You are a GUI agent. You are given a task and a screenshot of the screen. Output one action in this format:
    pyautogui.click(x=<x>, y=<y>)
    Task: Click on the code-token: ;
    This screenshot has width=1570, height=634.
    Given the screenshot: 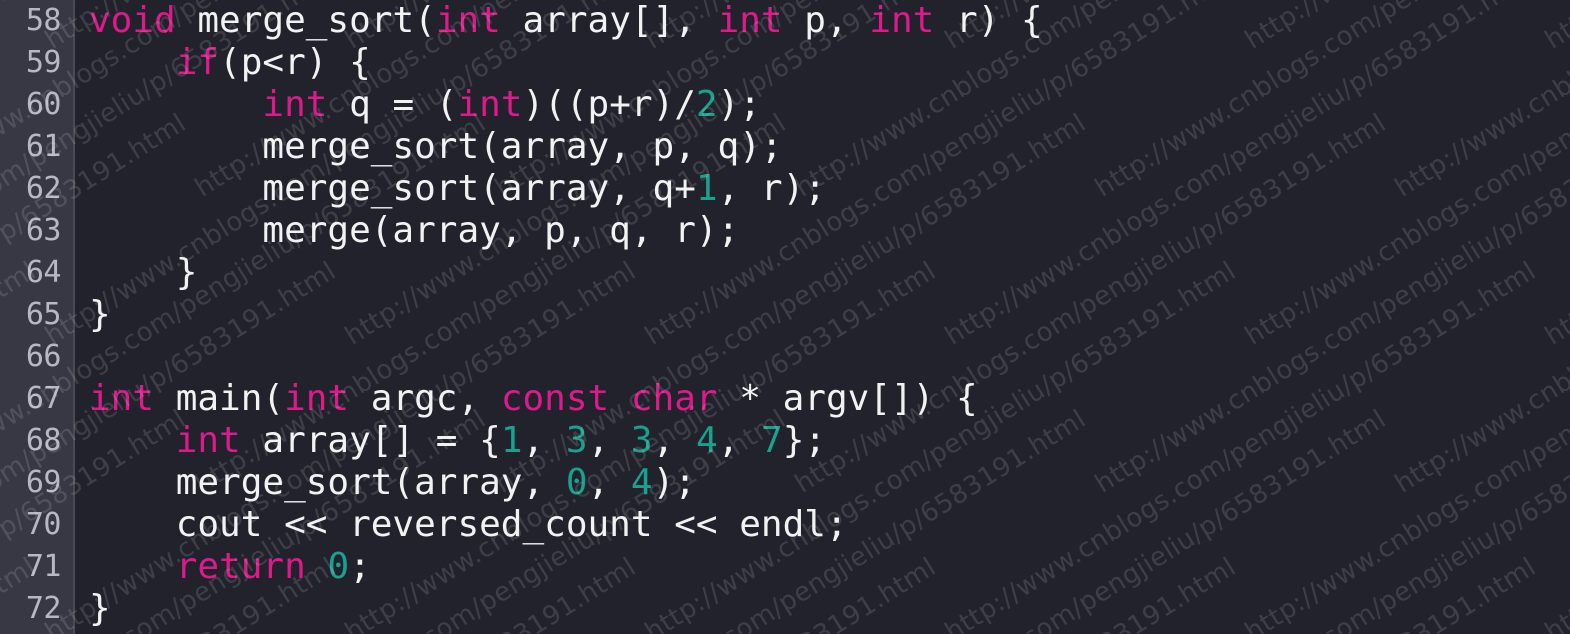 What is the action you would take?
    pyautogui.click(x=360, y=566)
    